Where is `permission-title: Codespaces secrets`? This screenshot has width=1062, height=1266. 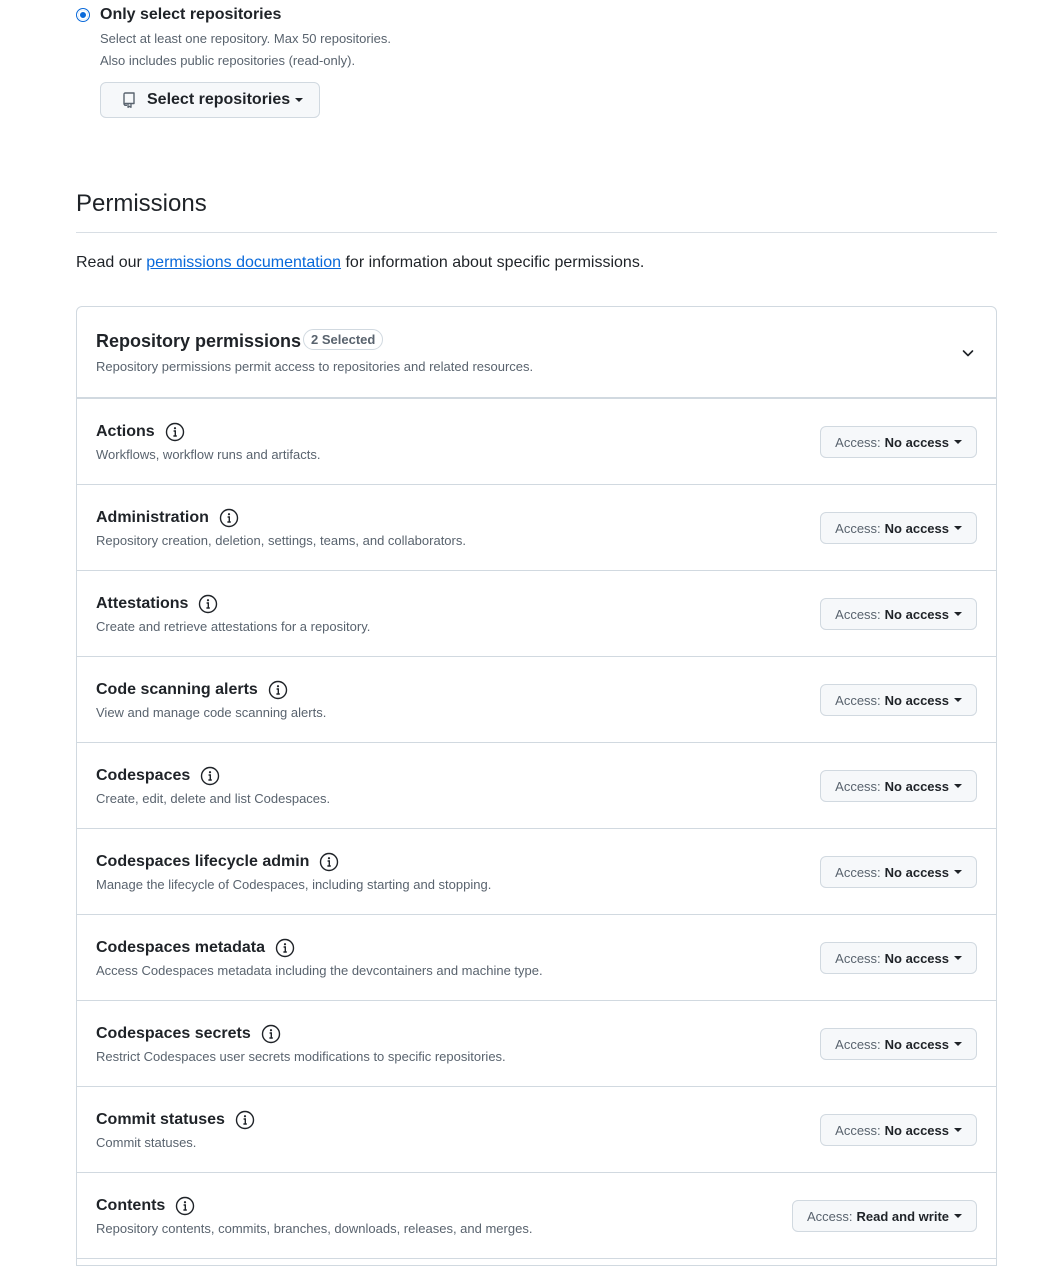
permission-title: Codespaces secrets is located at coordinates (188, 1034).